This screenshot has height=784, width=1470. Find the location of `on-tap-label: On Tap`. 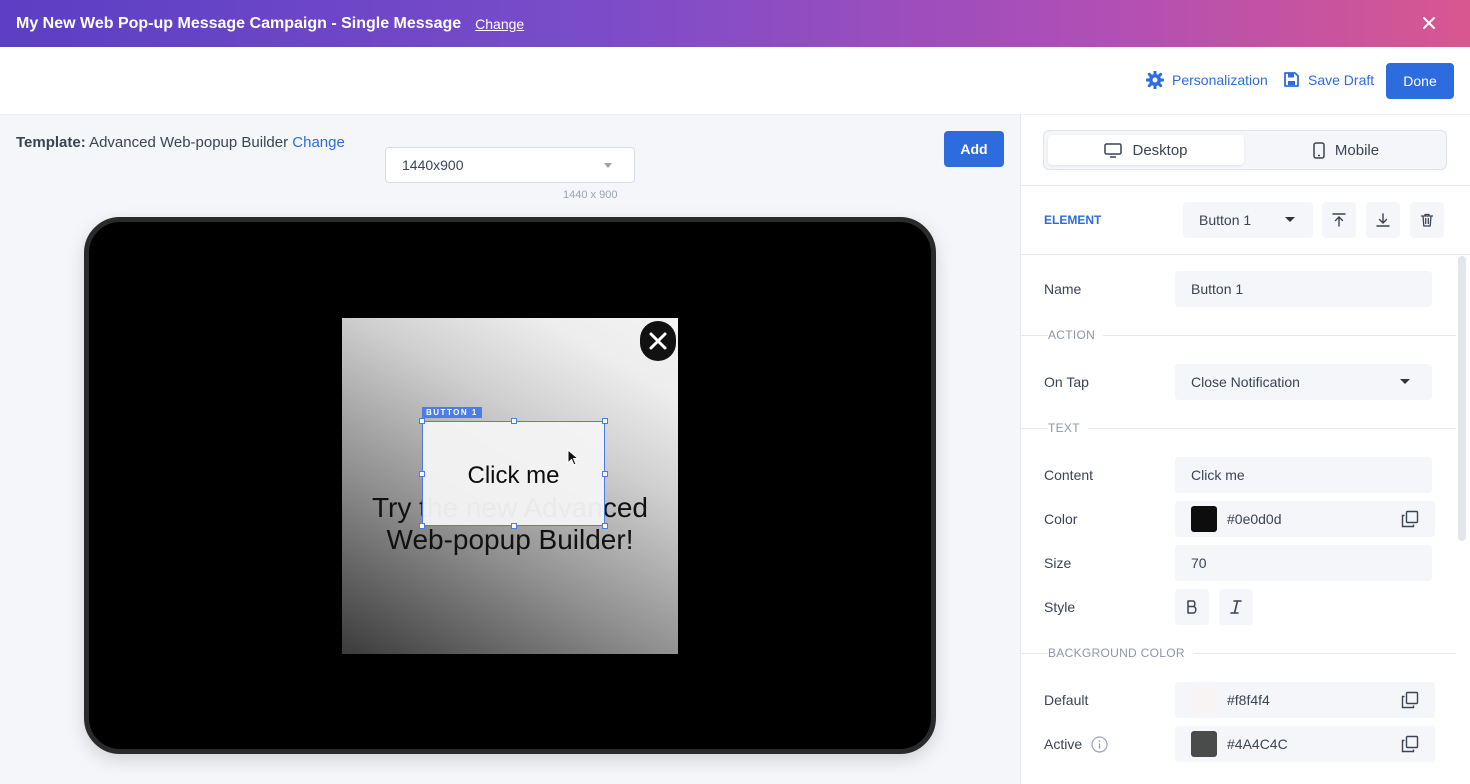

on-tap-label: On Tap is located at coordinates (1066, 382).